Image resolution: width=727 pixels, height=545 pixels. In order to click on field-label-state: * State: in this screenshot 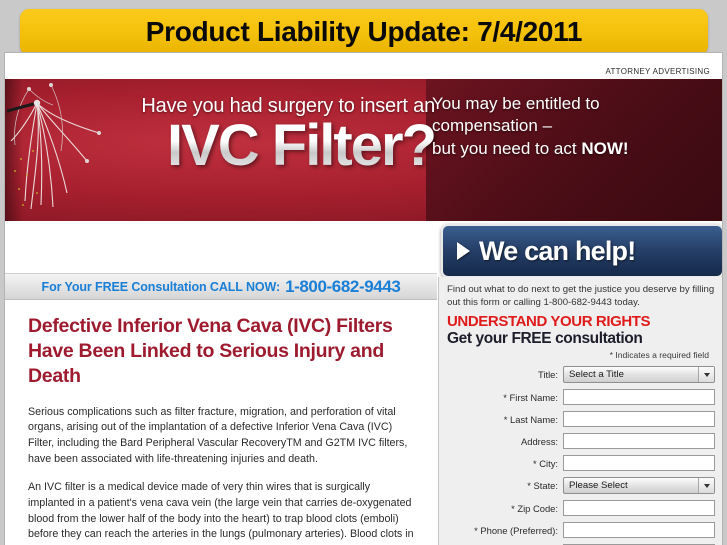, I will do `click(542, 486)`.